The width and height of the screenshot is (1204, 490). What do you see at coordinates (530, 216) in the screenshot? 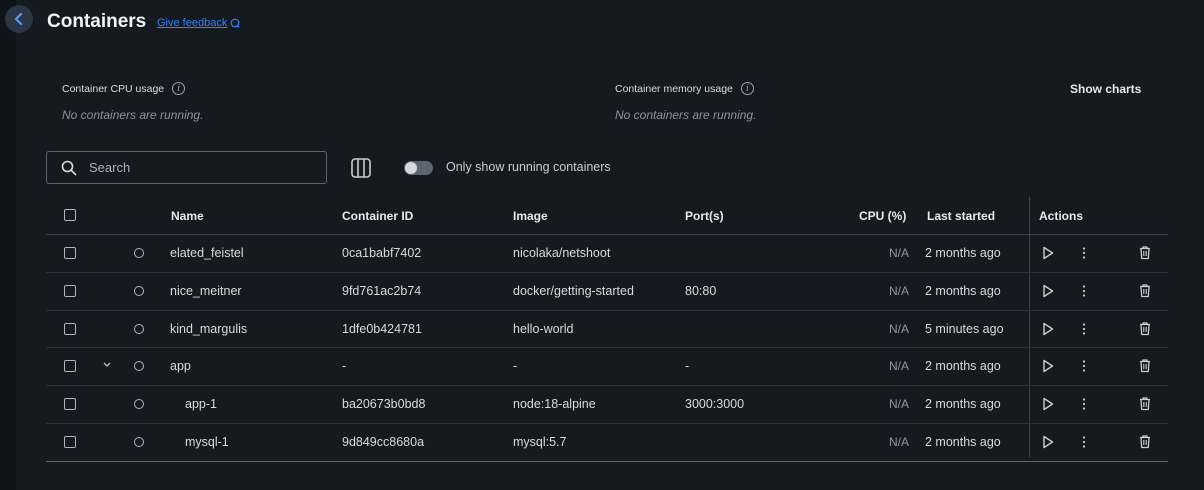
I see `column-header-image: Image` at bounding box center [530, 216].